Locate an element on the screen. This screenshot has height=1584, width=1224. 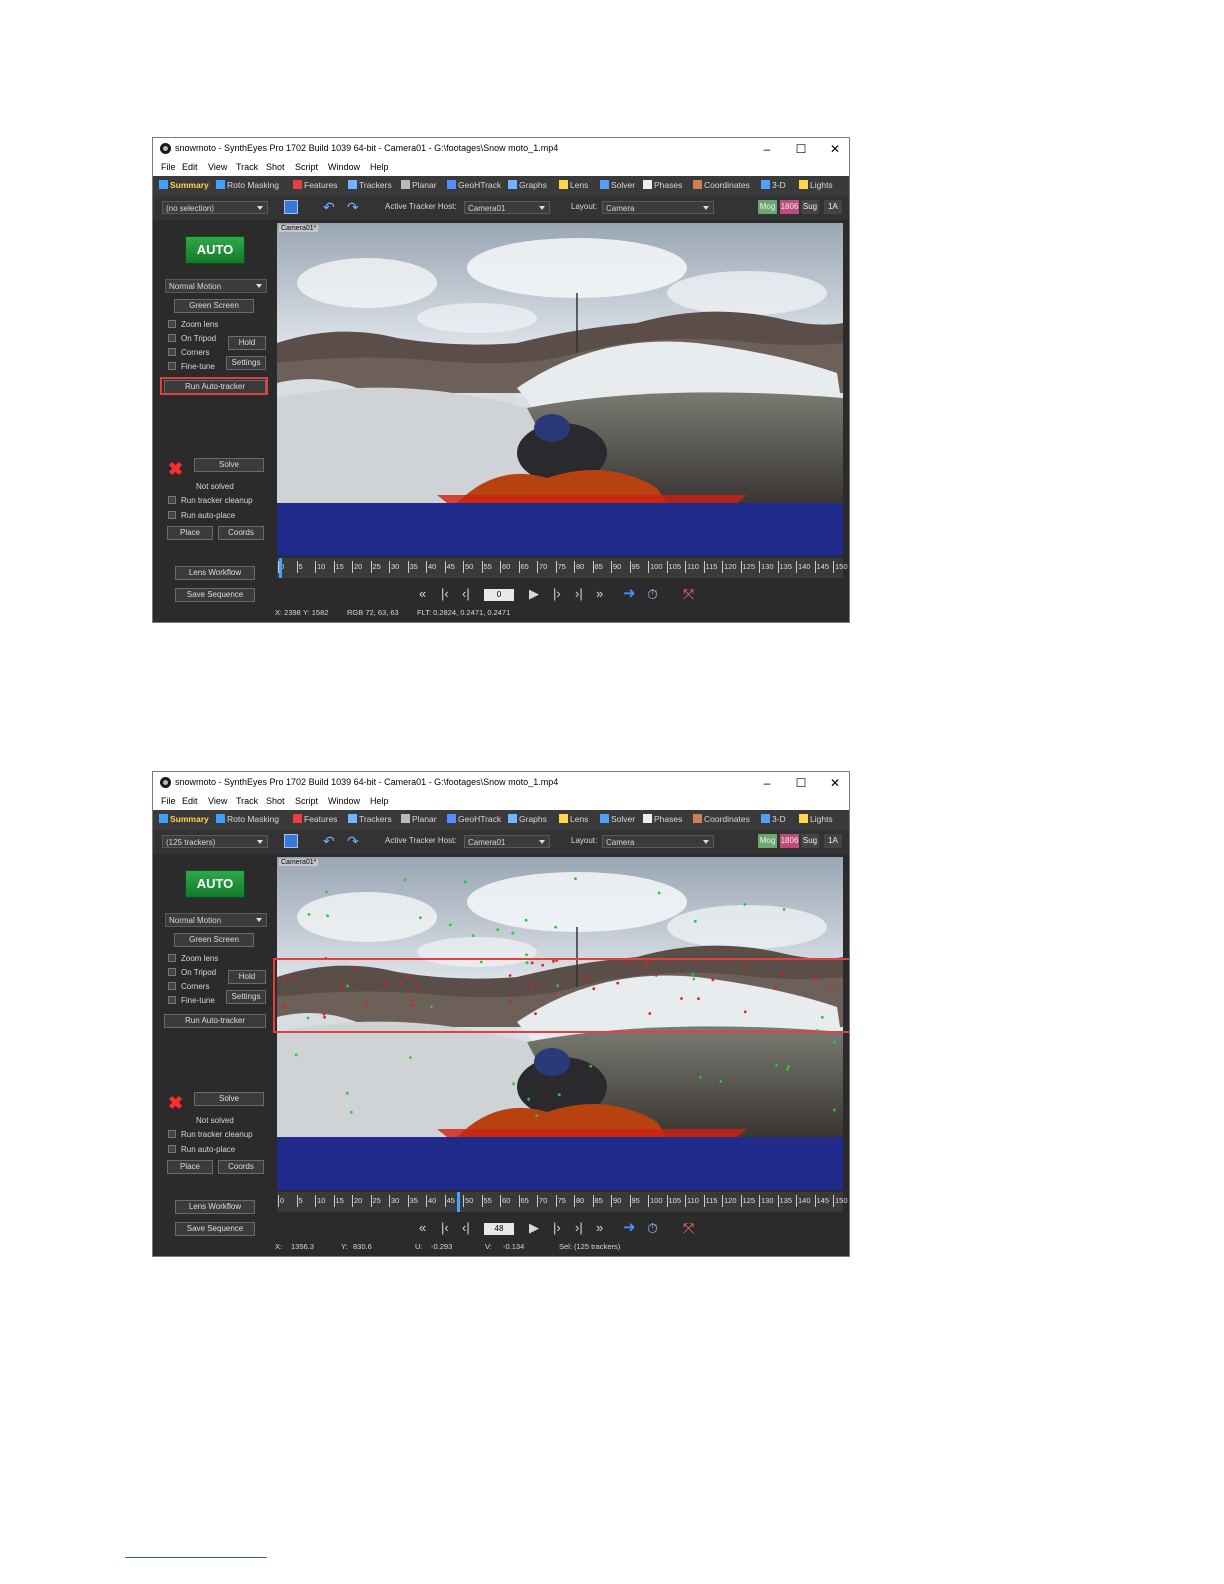
tab-phases: Phases is located at coordinates (662, 185).